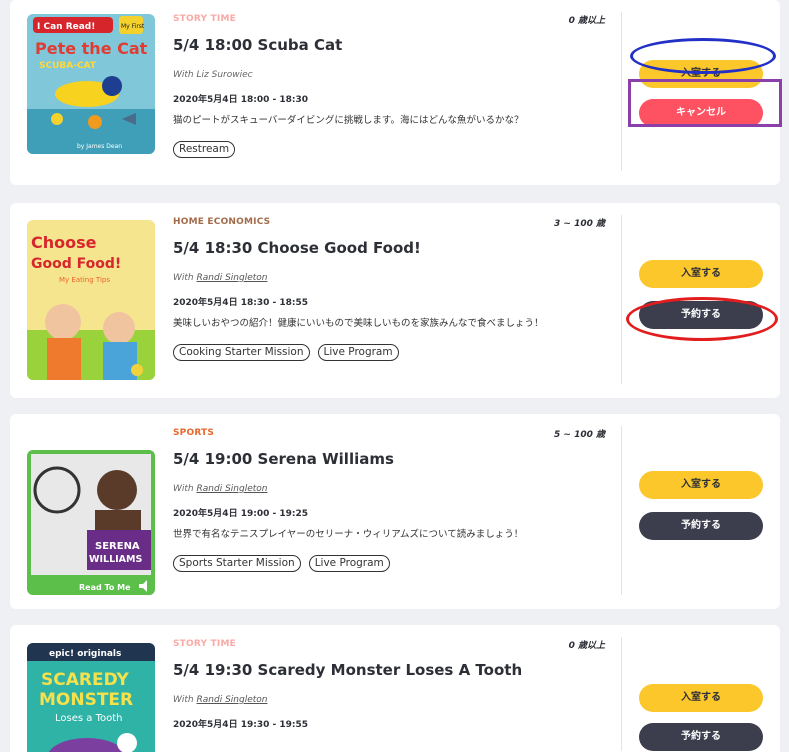 This screenshot has height=752, width=789. Describe the element at coordinates (348, 120) in the screenshot. I see `event-description: 猫のピートがスキューバーダイビングに挑戦します。海にはどんな魚がいるかな？` at that location.